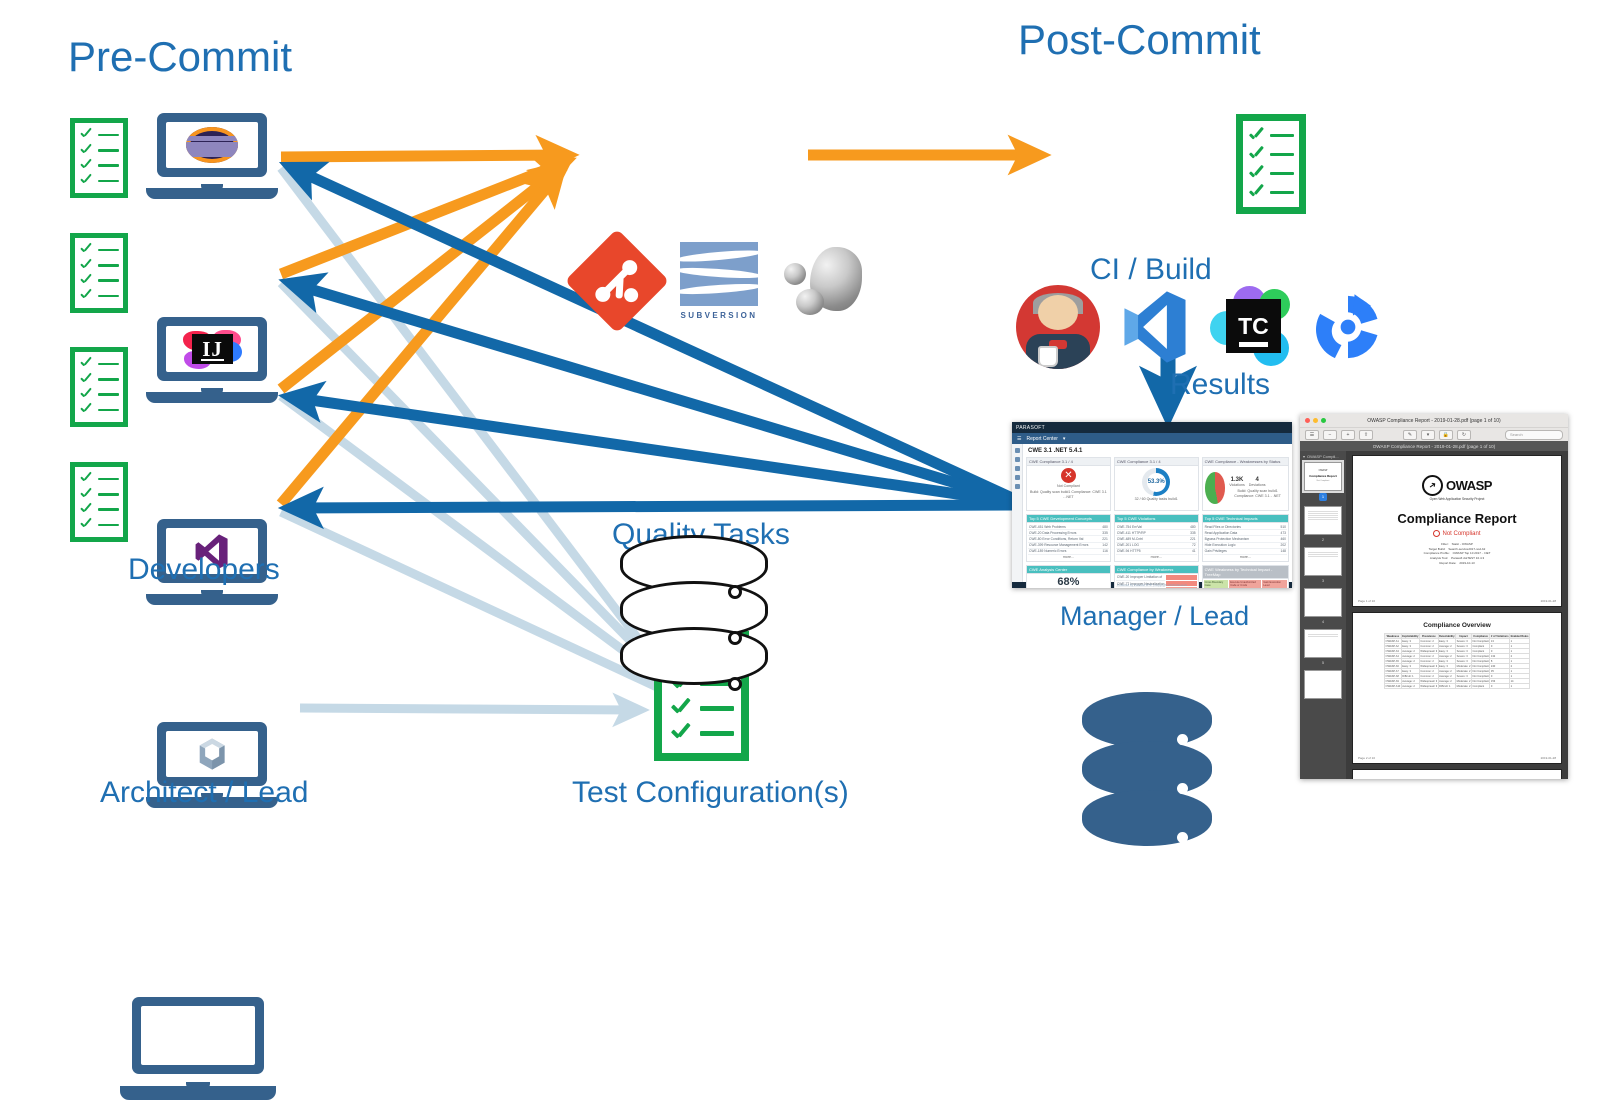 This screenshot has height=1102, width=1600. What do you see at coordinates (1019, 439) in the screenshot?
I see `hamburger-icon: ☰` at bounding box center [1019, 439].